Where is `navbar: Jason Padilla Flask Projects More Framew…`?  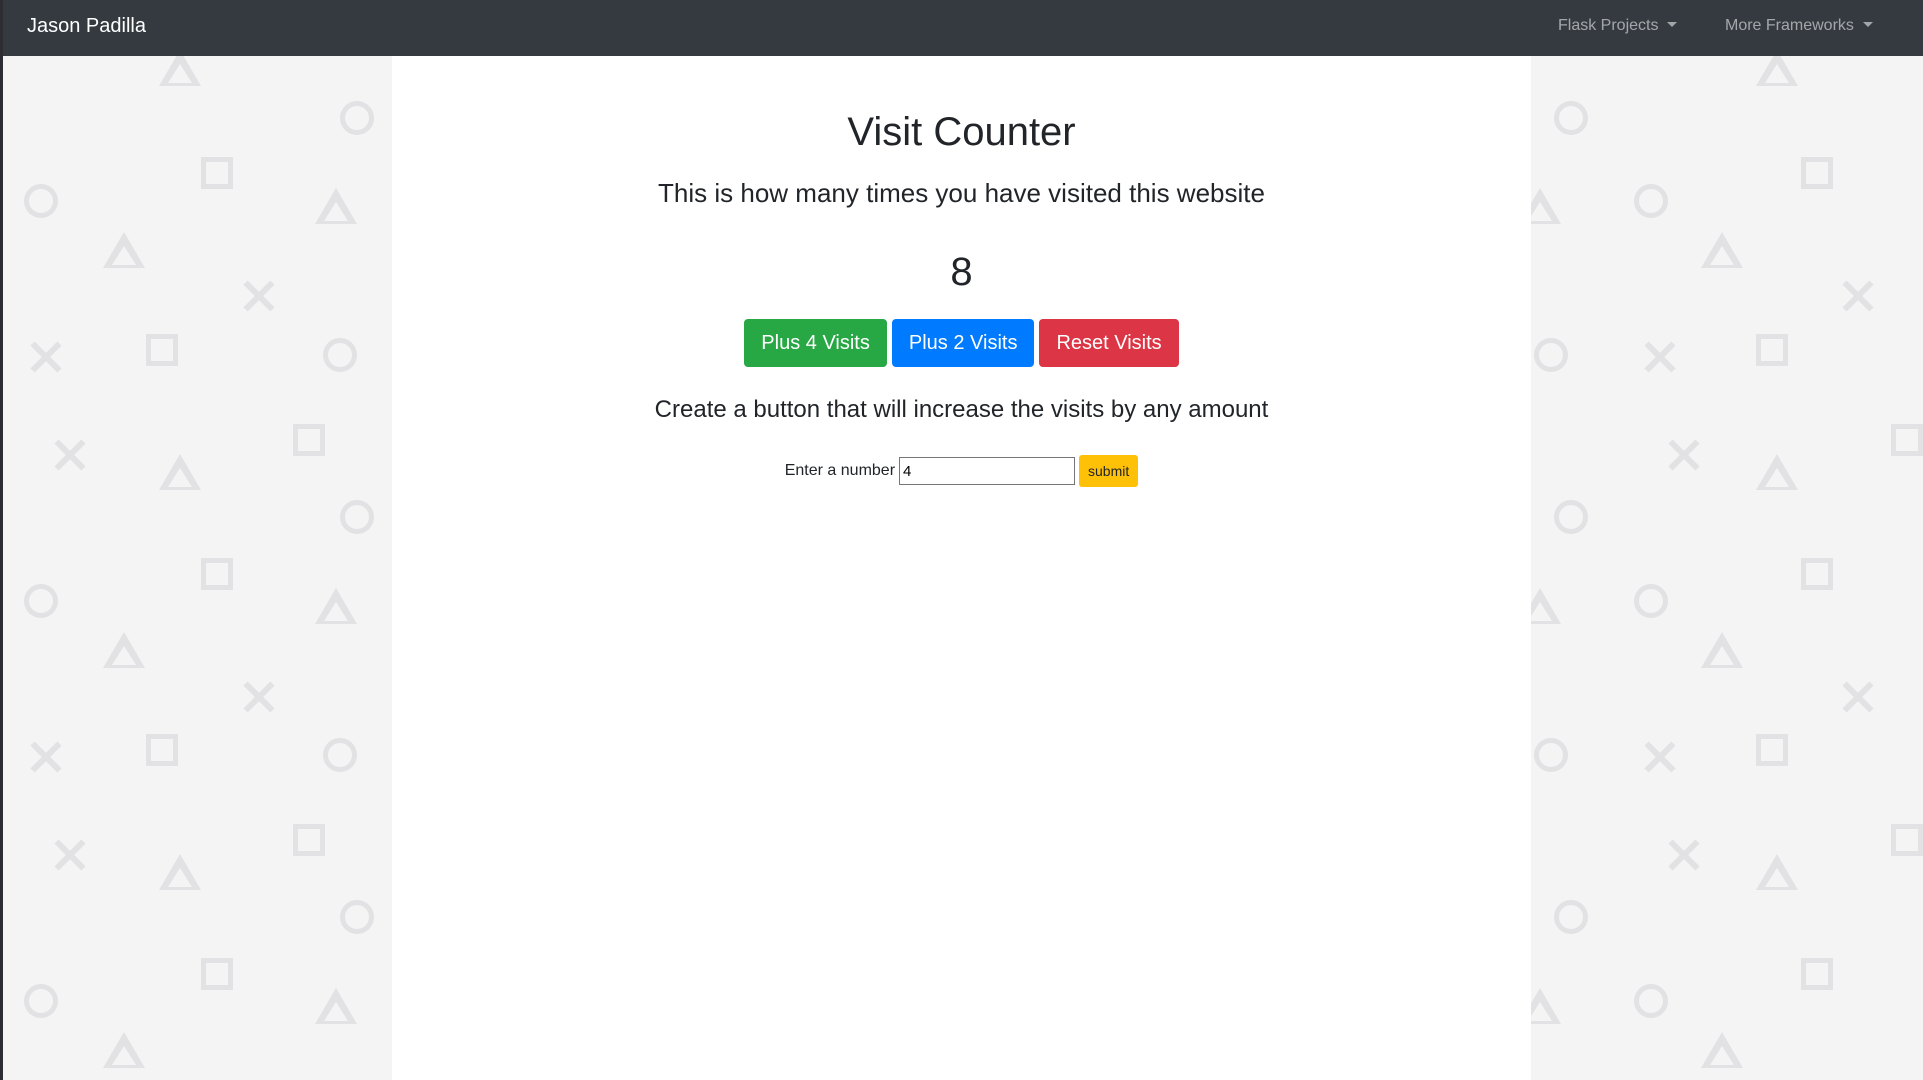
navbar: Jason Padilla Flask Projects More Framew… is located at coordinates (963, 28).